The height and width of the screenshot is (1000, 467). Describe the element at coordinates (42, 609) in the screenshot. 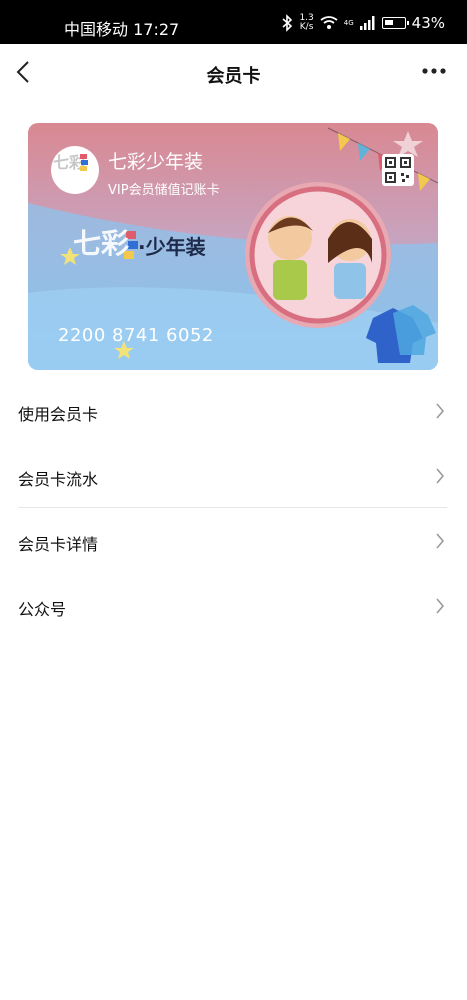

I see `menu-item-label: 公众号` at that location.